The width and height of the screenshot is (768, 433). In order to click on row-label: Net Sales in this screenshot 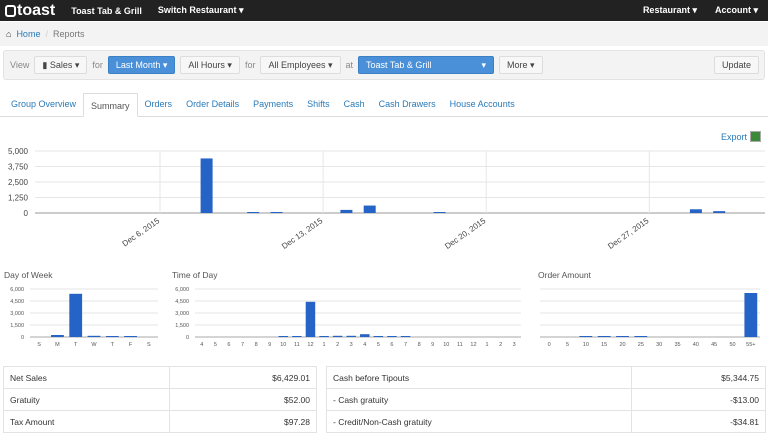, I will do `click(86, 377)`.